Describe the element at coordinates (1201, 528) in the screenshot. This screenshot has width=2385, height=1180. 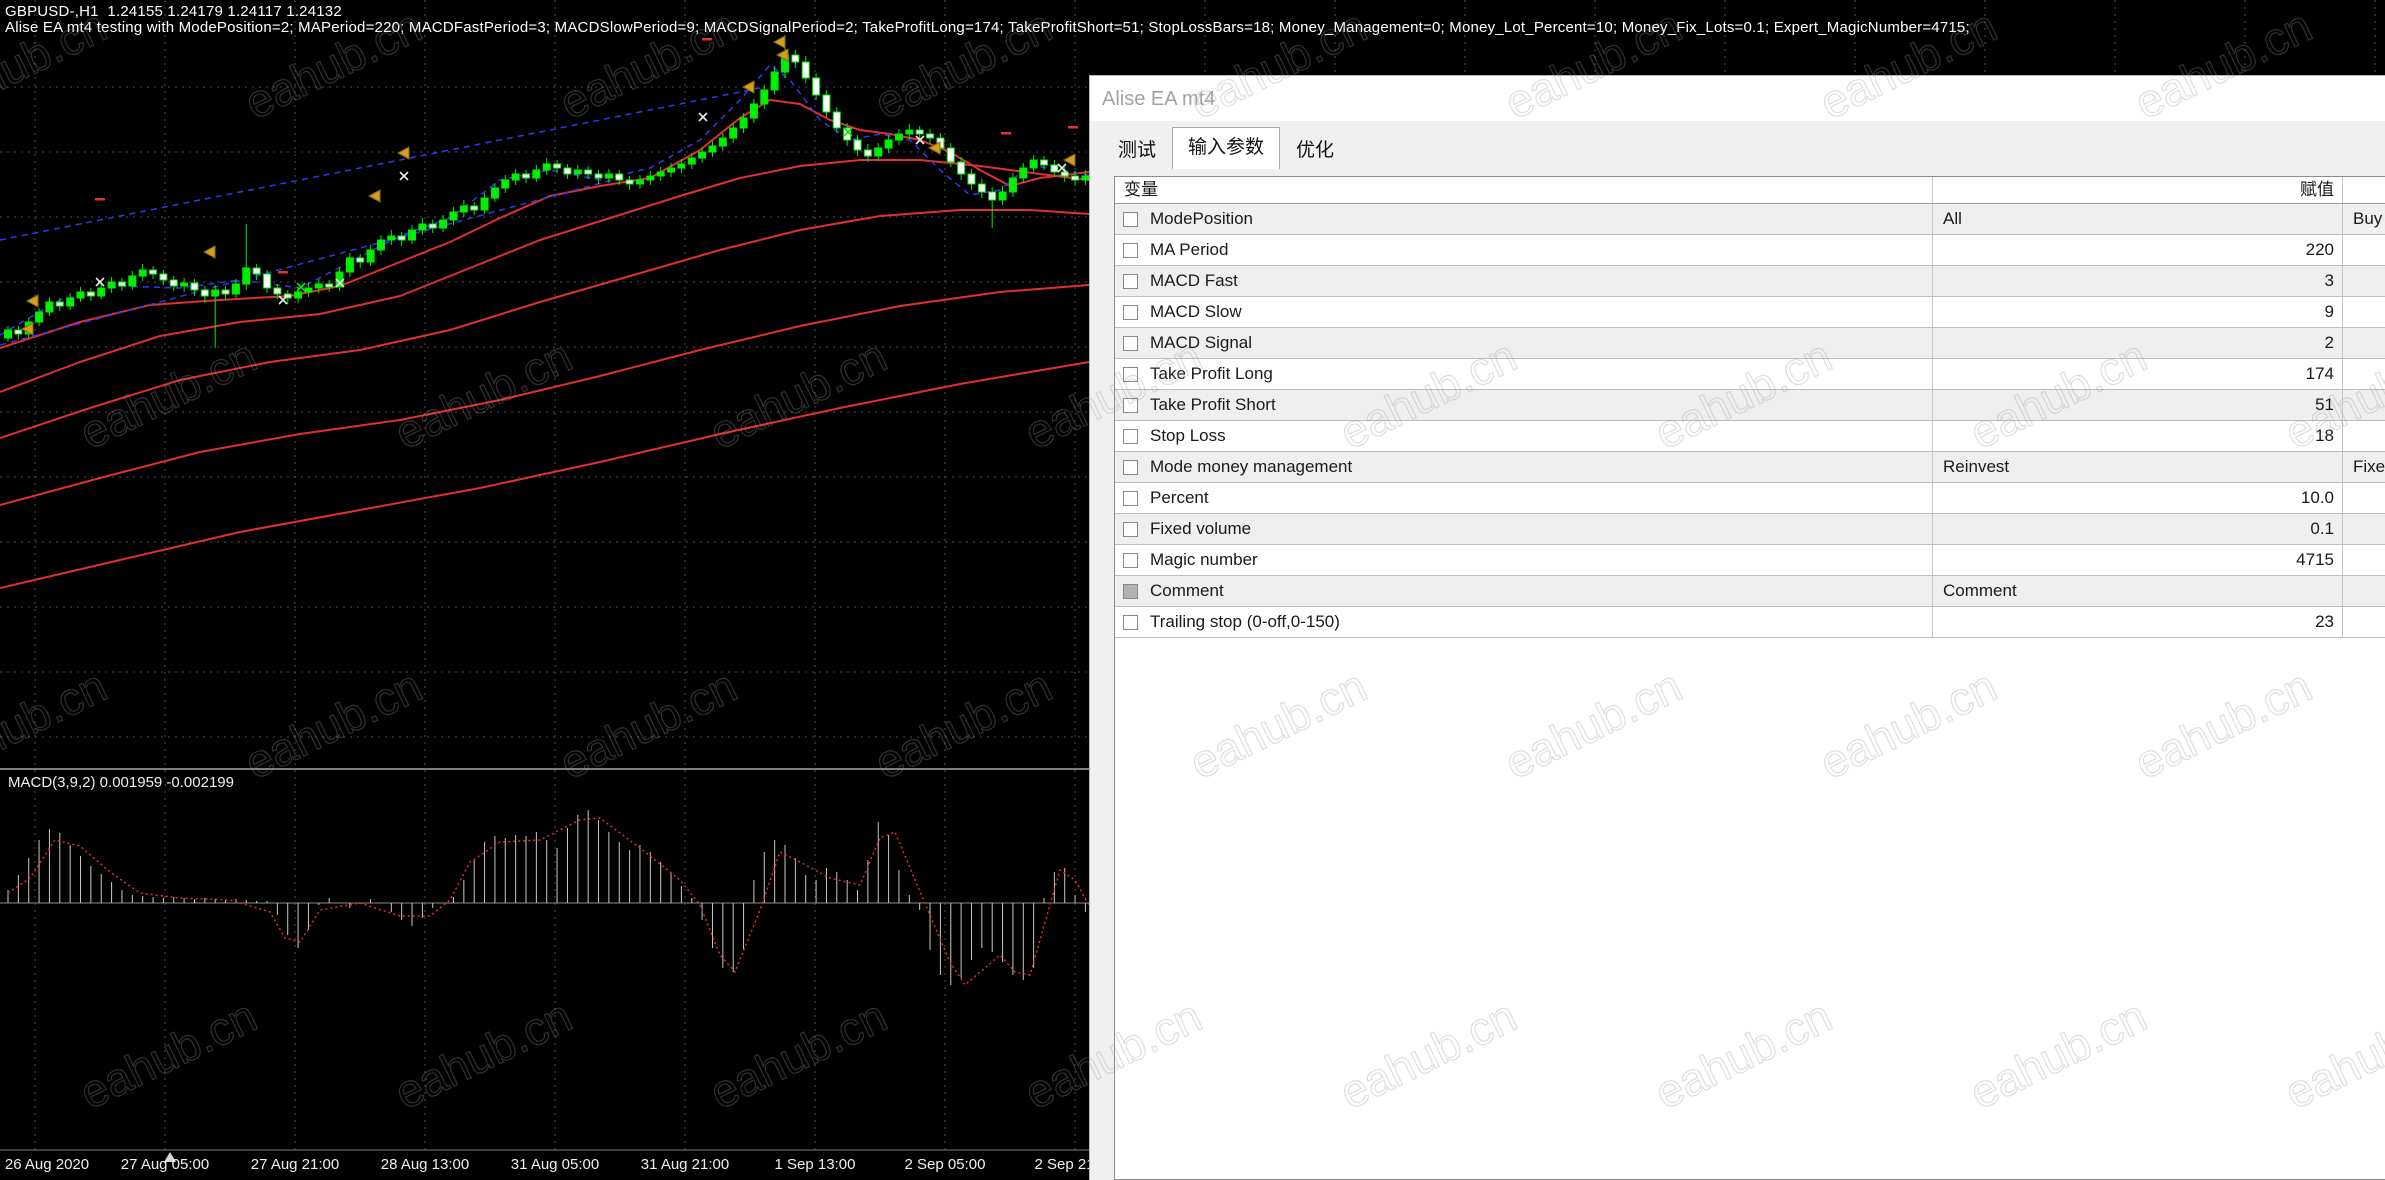
I see `param-label: Fixed volume` at that location.